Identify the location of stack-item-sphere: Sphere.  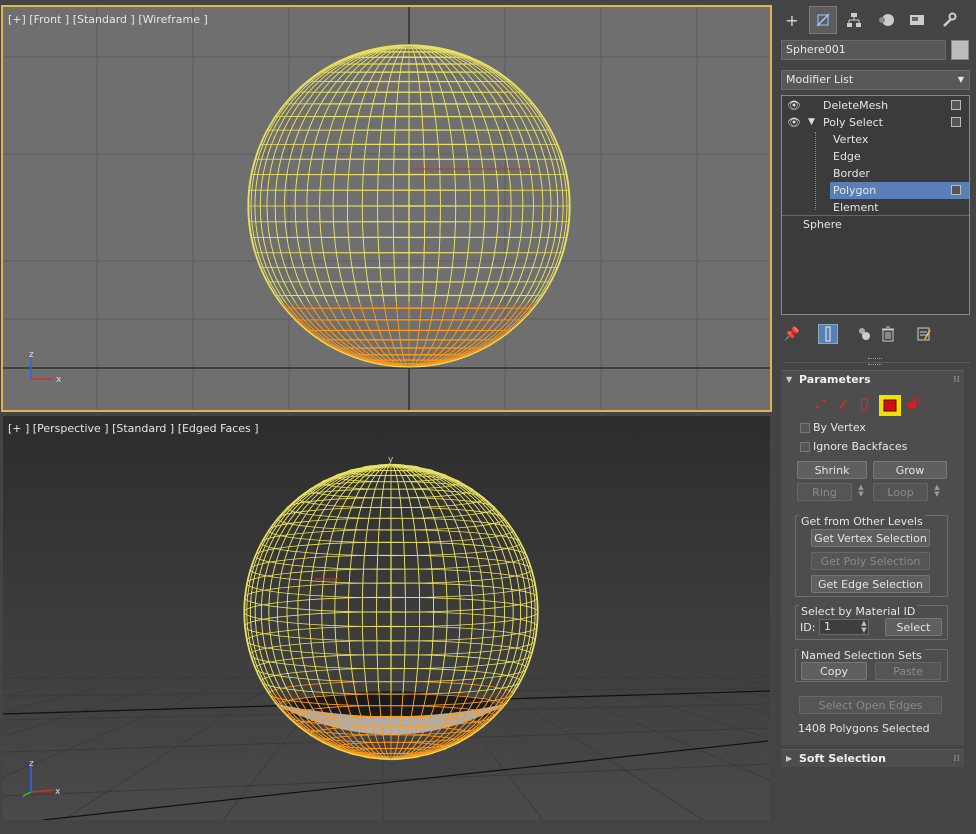
(875, 224).